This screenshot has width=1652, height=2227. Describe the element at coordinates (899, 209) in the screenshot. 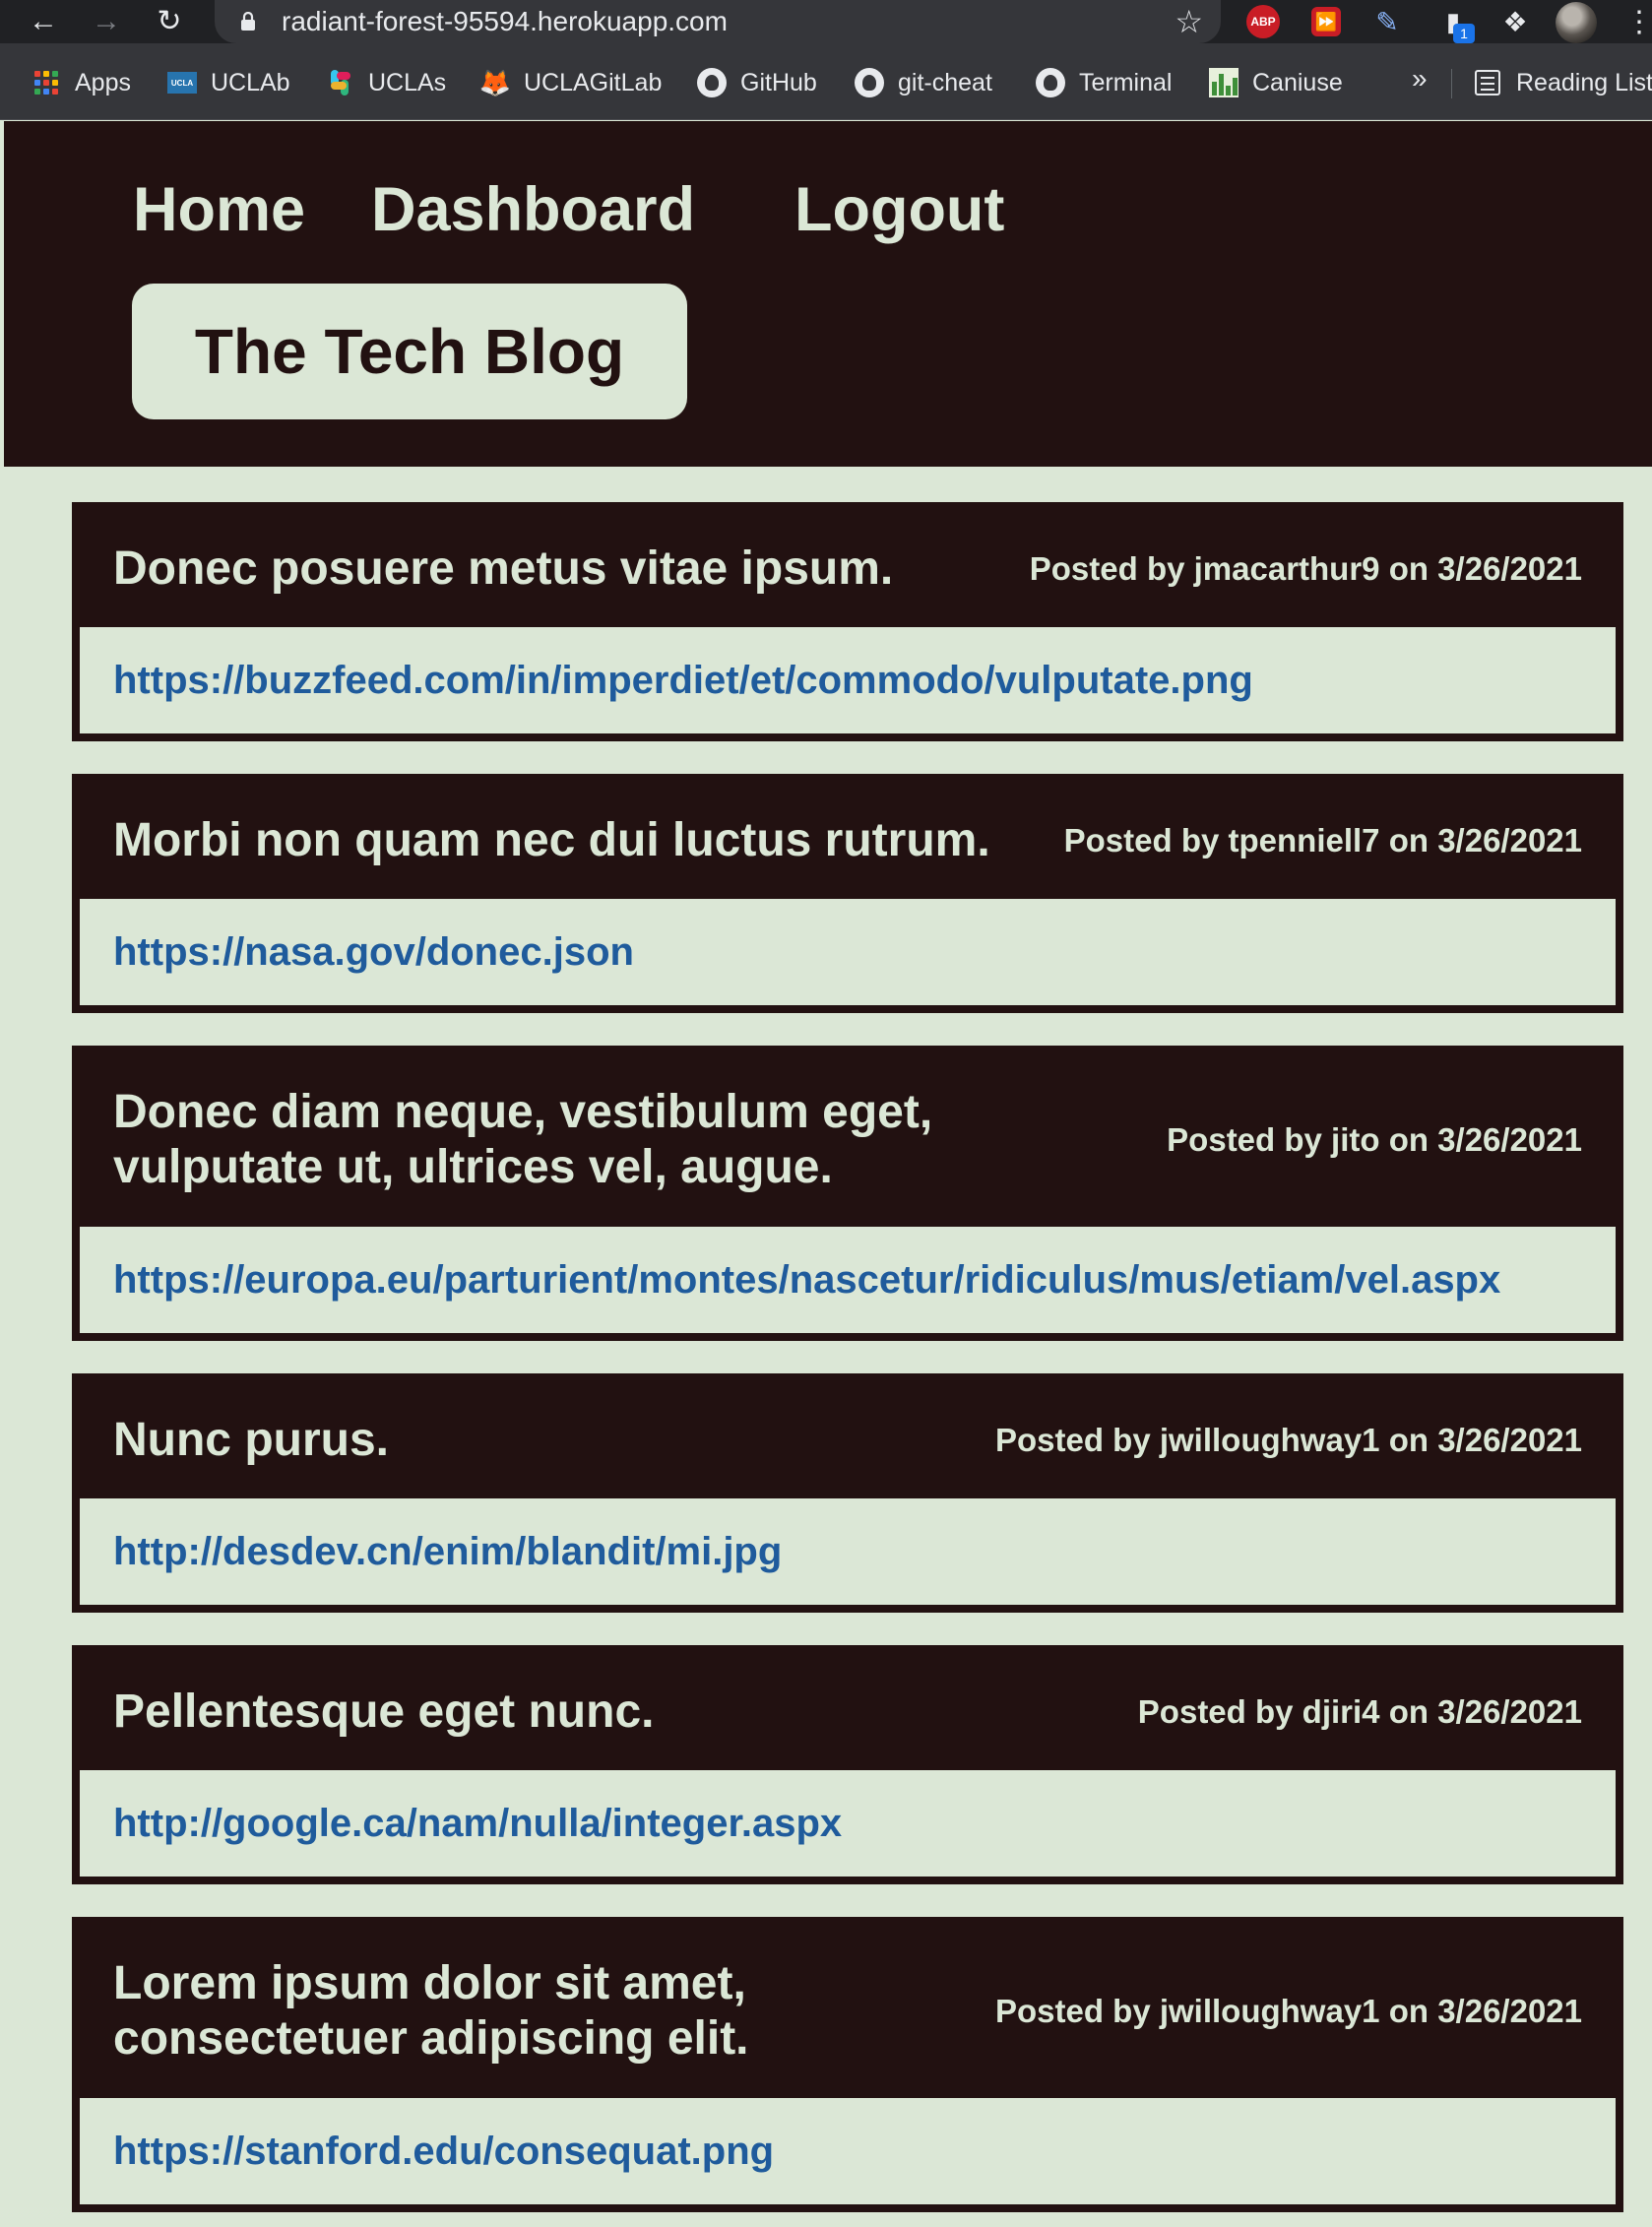

I see `nav-logout-link: Logout` at that location.